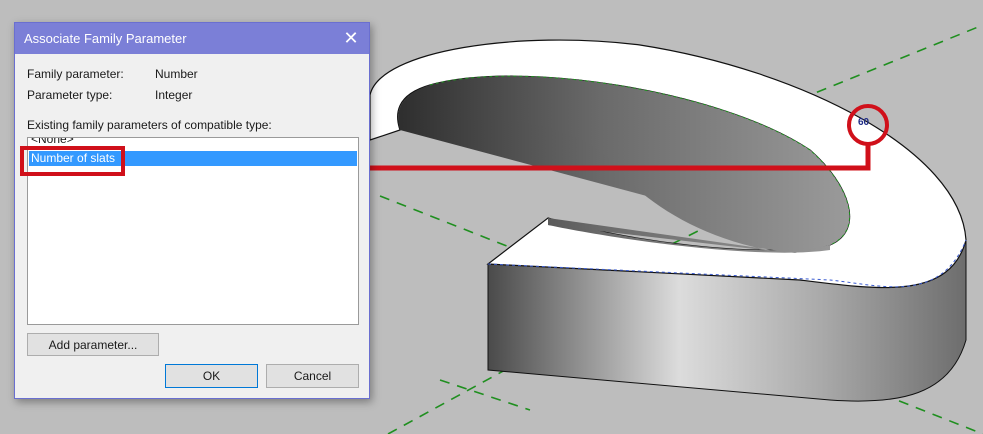 The width and height of the screenshot is (983, 434). I want to click on family-parameter-value: Number, so click(176, 74).